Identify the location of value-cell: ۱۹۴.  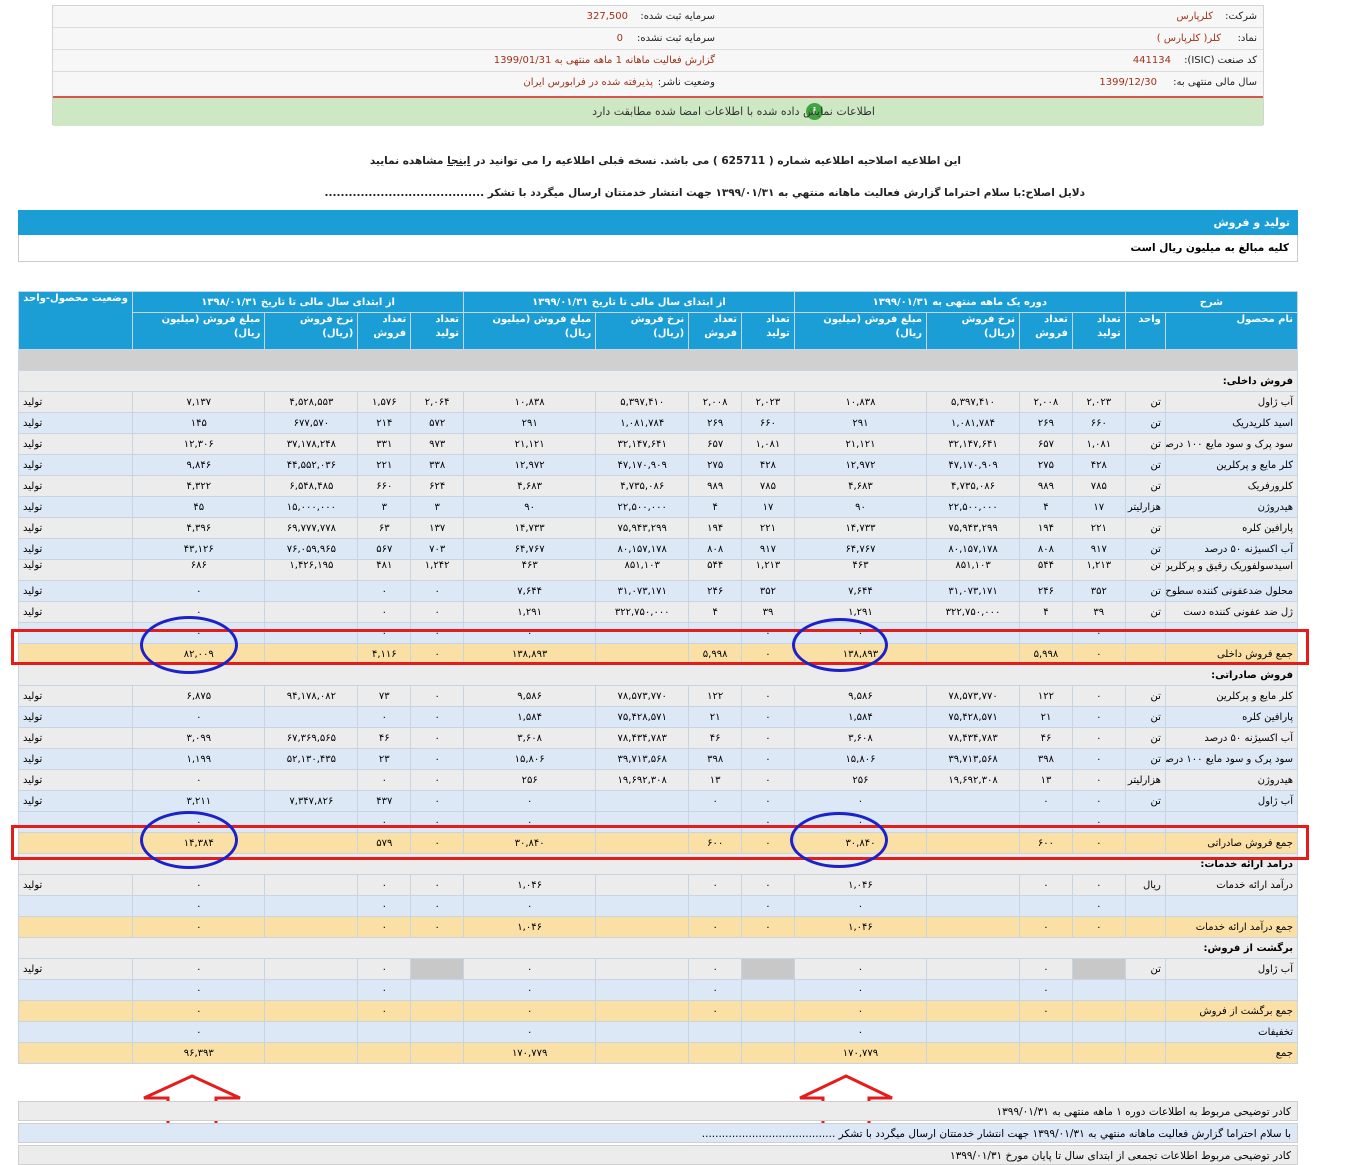
(715, 528).